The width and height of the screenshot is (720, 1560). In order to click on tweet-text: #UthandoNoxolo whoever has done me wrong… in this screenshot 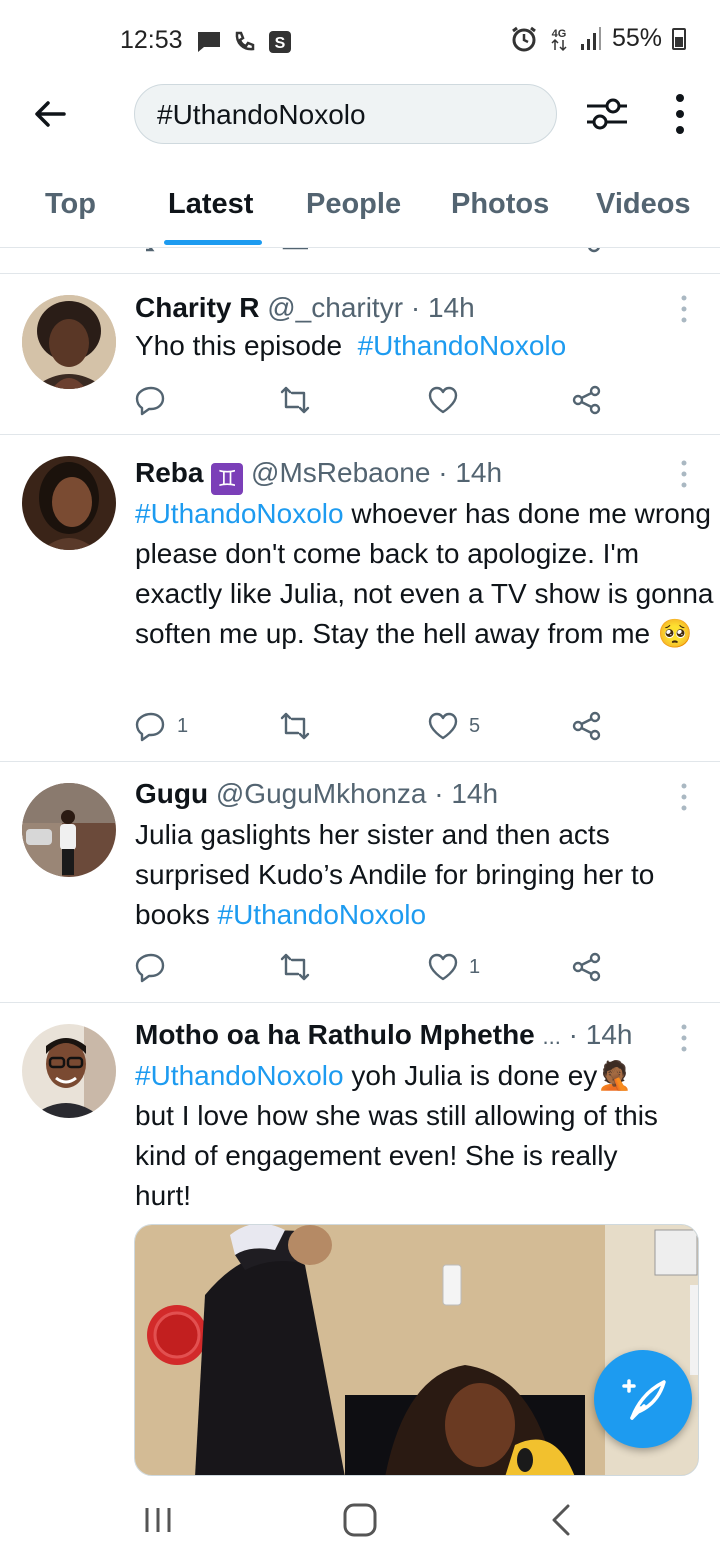, I will do `click(425, 574)`.